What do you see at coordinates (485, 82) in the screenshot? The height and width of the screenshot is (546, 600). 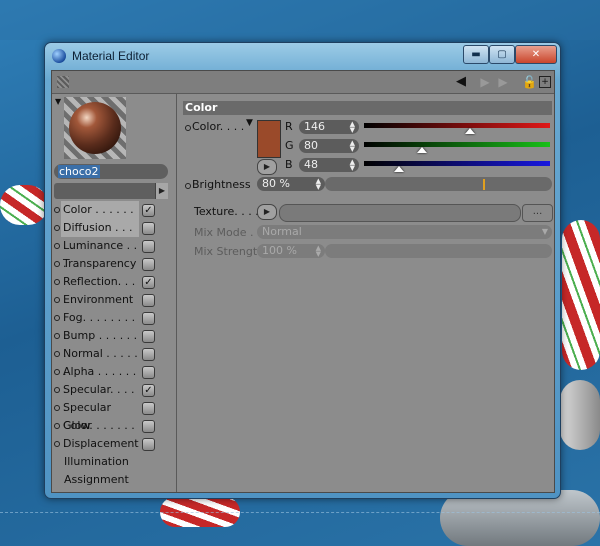 I see `forward-arrow-icon: ▶` at bounding box center [485, 82].